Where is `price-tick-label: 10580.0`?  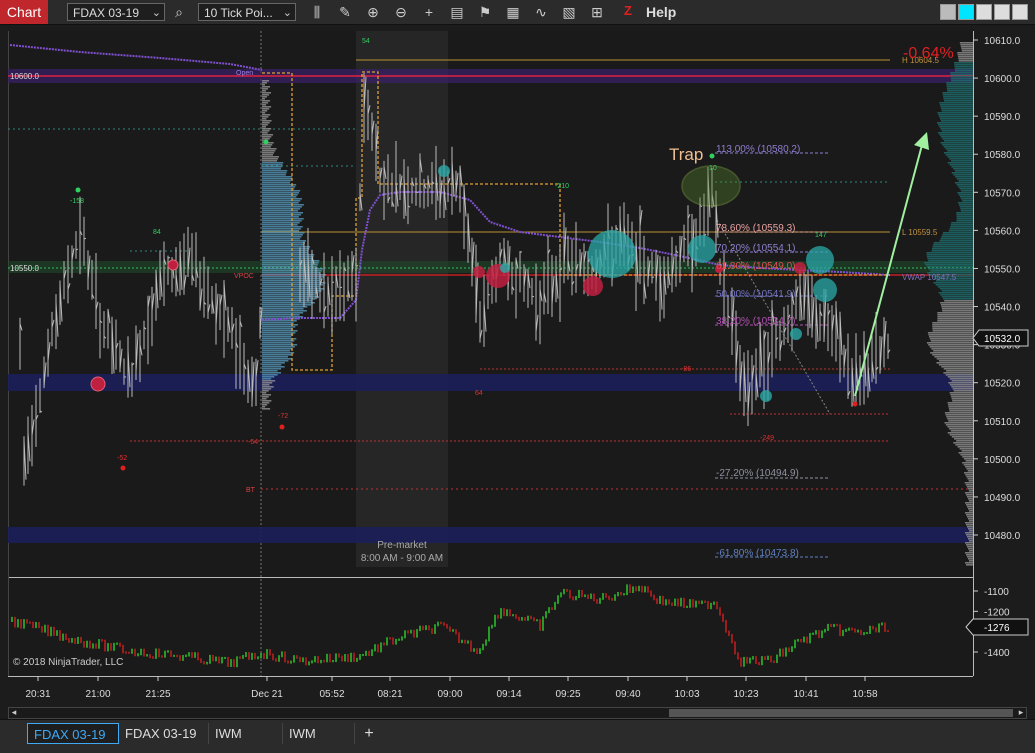
price-tick-label: 10580.0 is located at coordinates (1002, 155).